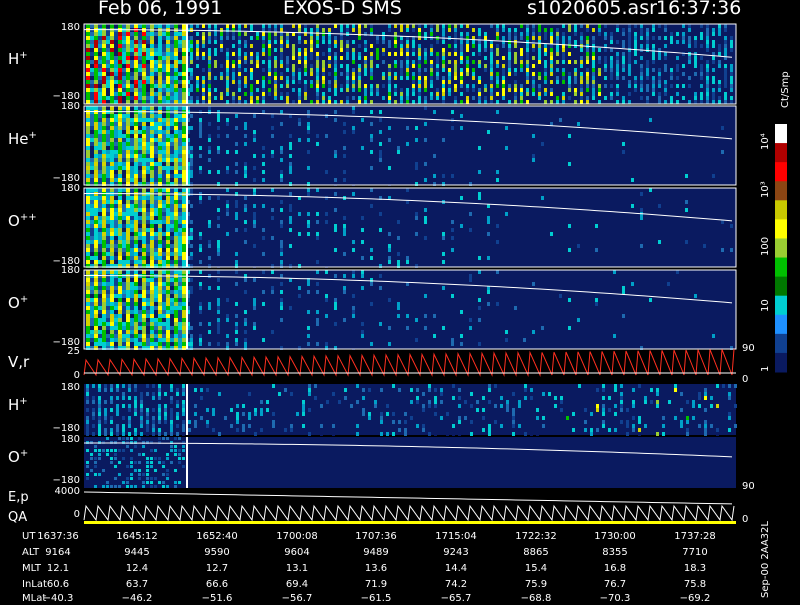 This screenshot has width=800, height=605. What do you see at coordinates (22, 139) in the screenshot?
I see `panel-label-he-plus: He+` at bounding box center [22, 139].